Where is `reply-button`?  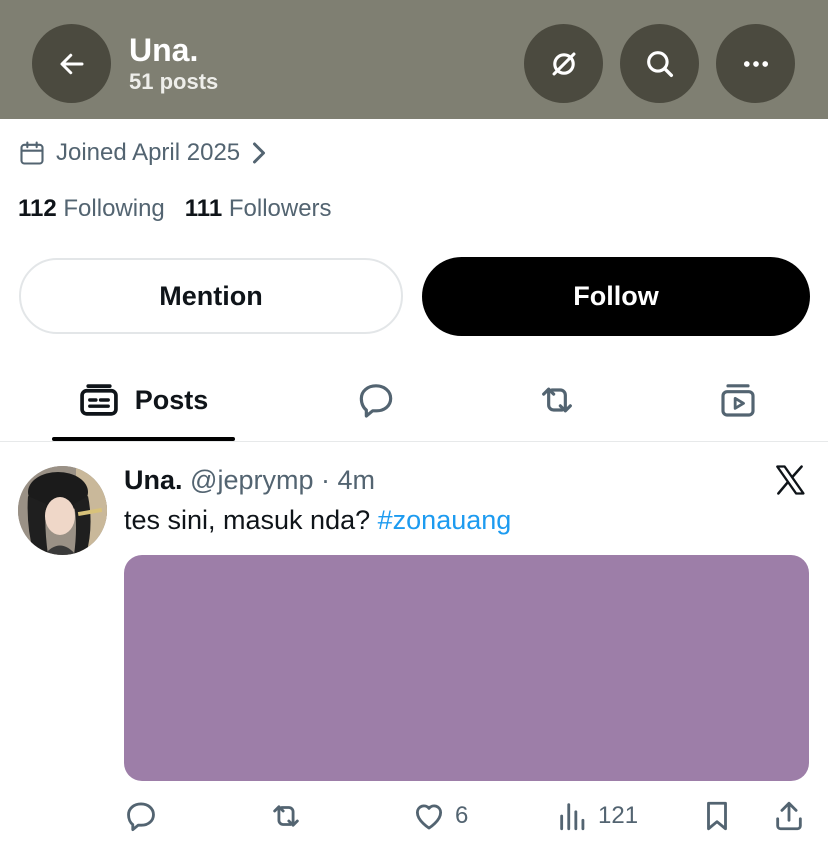
reply-button is located at coordinates (145, 816).